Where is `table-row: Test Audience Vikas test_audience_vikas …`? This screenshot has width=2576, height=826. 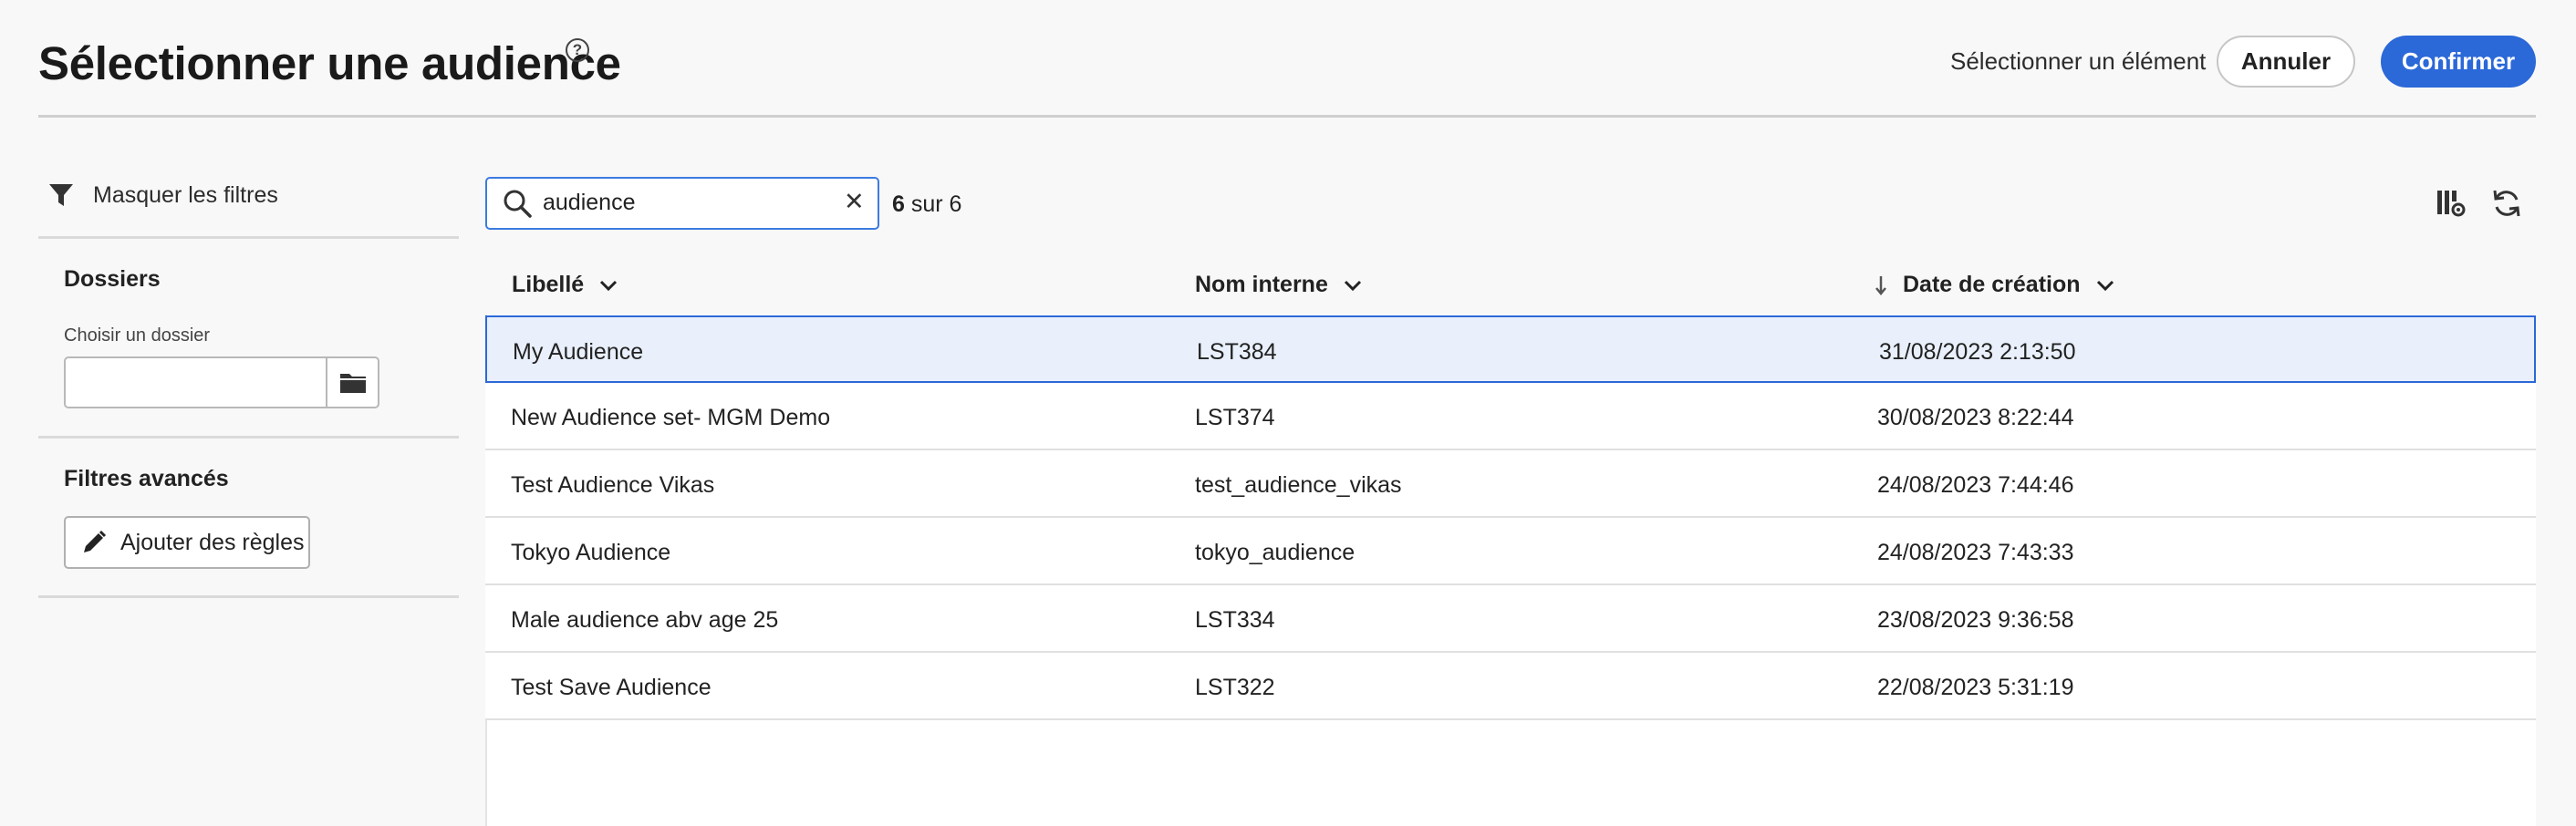 table-row: Test Audience Vikas test_audience_vikas … is located at coordinates (1511, 484).